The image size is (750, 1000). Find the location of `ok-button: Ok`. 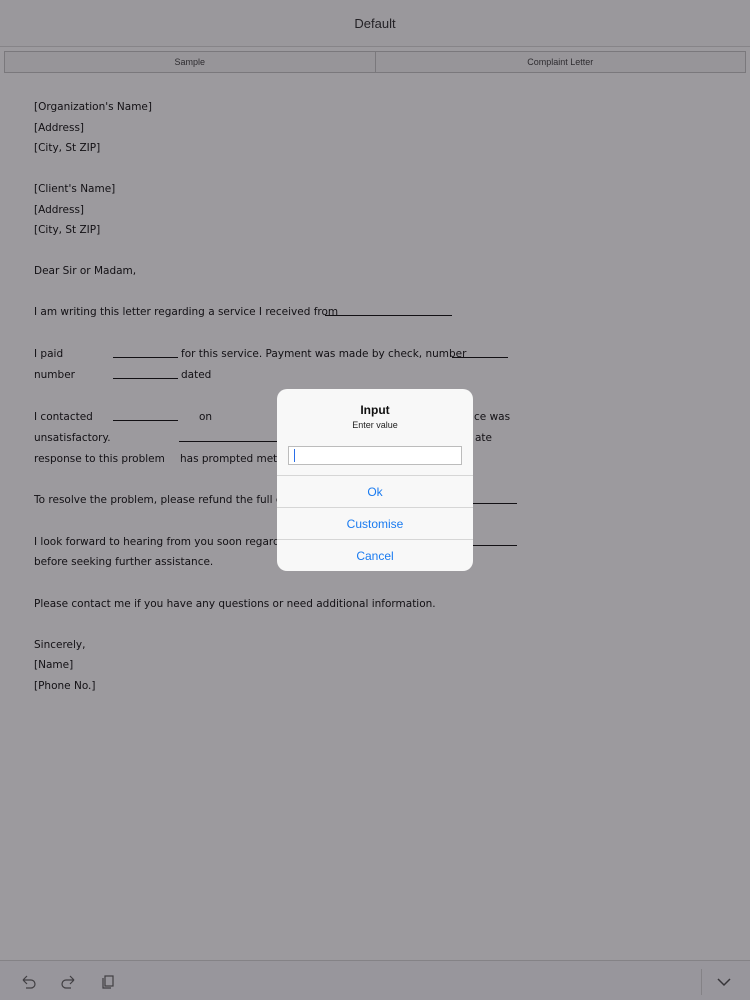

ok-button: Ok is located at coordinates (375, 491).